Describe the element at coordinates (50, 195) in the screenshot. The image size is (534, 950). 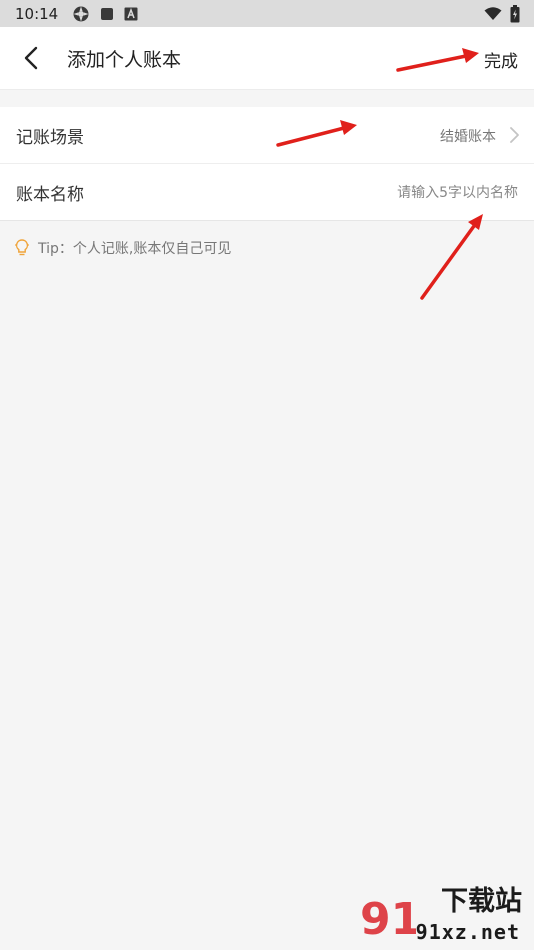
I see `name-label: 账本名称` at that location.